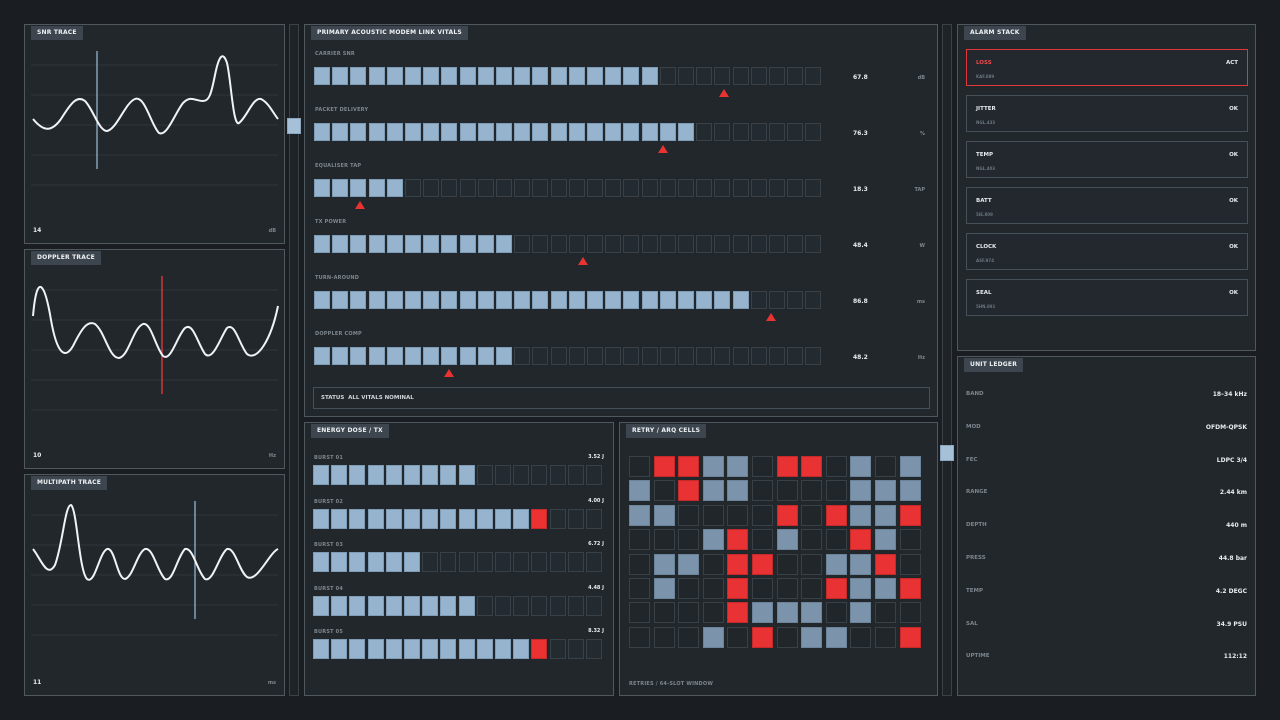  Describe the element at coordinates (294, 126) in the screenshot. I see `left-scrollbar-thumb` at that location.